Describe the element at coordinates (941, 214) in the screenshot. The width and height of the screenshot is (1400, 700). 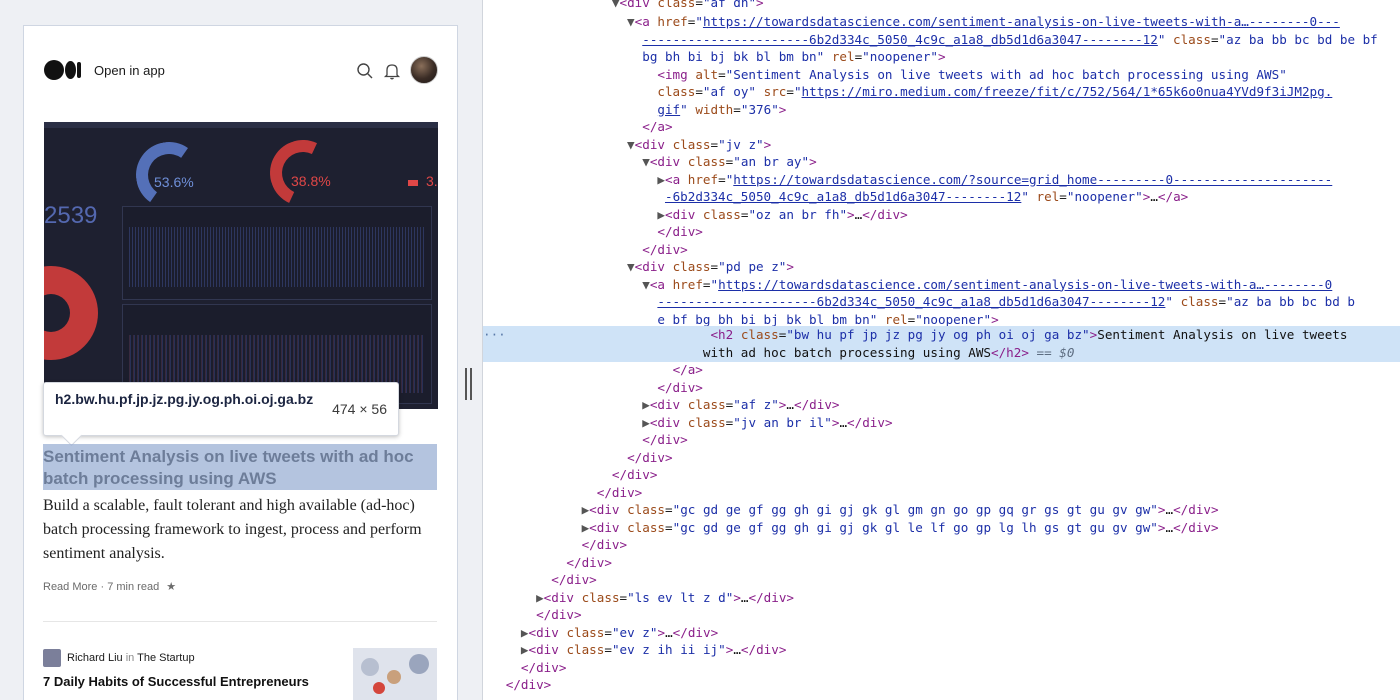
I see `dom-node: ▶<div class="oz an br fh">…</div>` at that location.